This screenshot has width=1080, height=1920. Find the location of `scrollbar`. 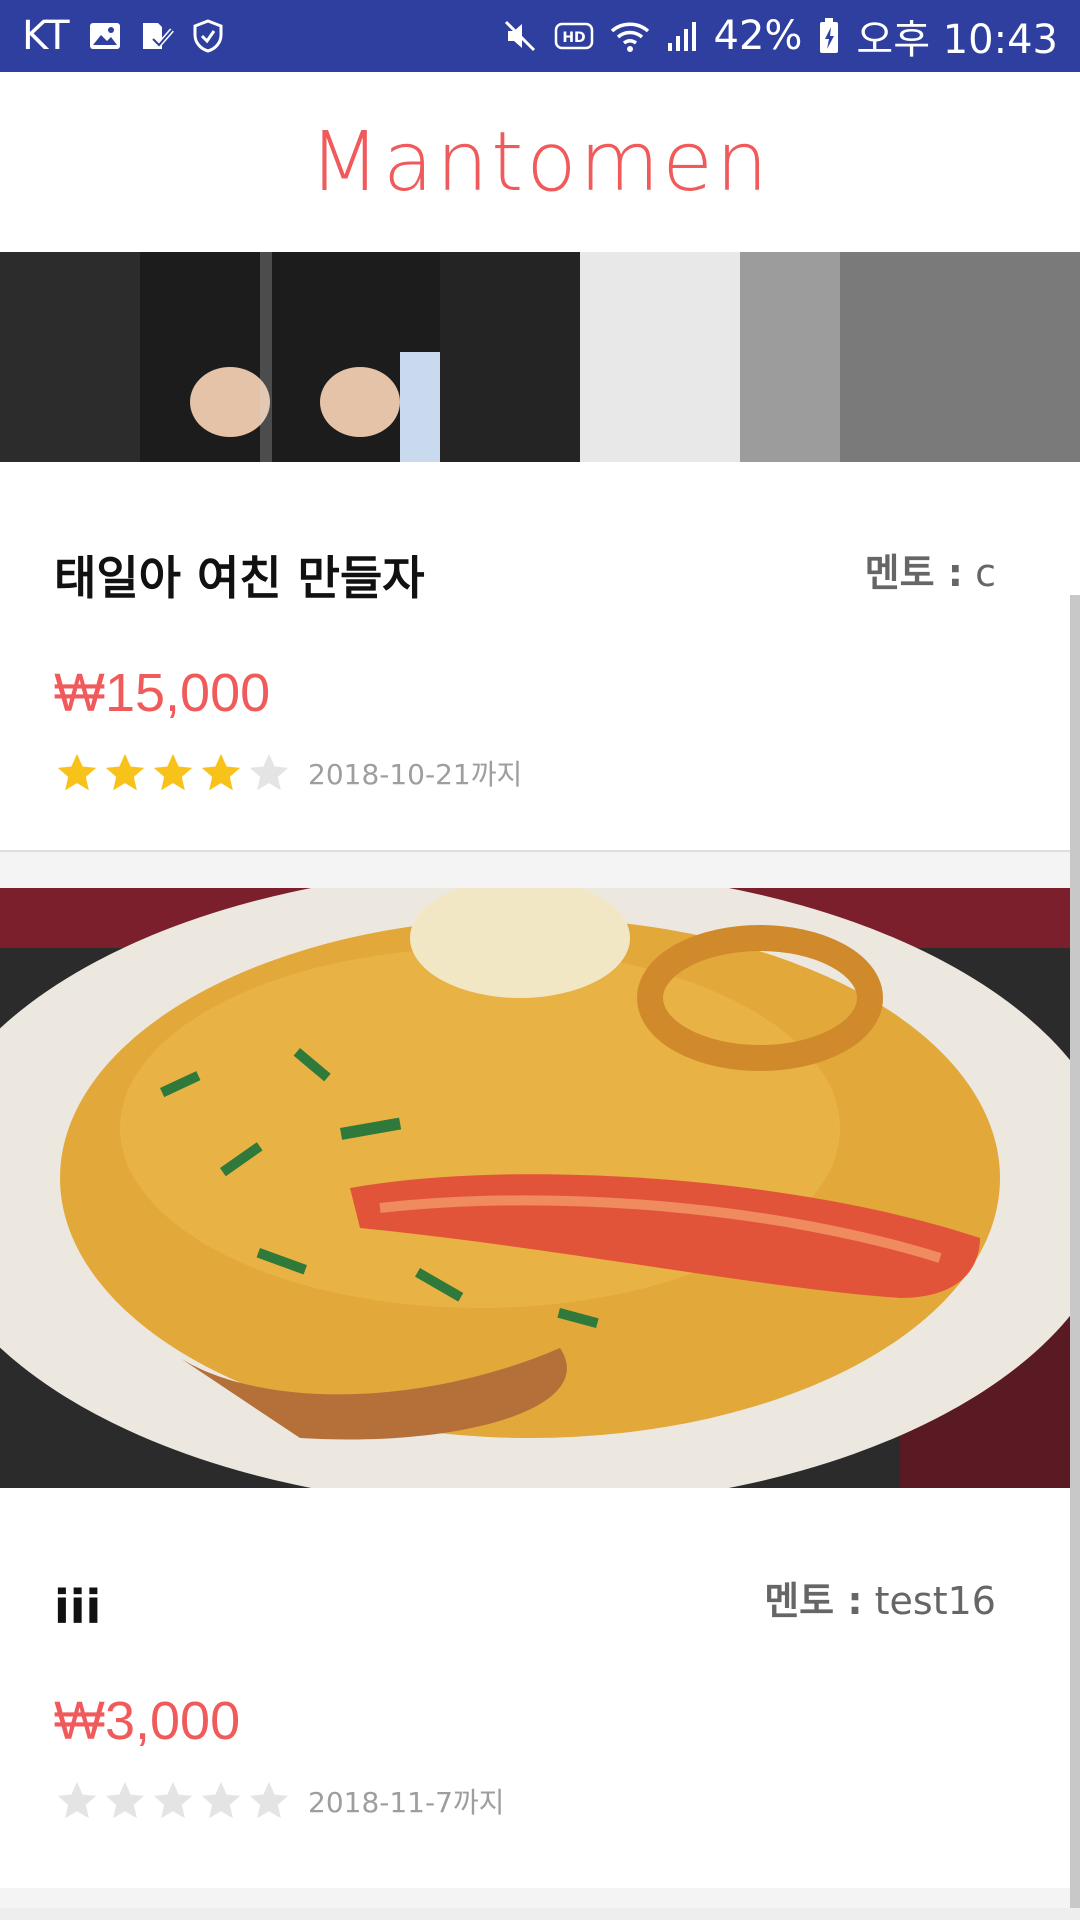

scrollbar is located at coordinates (1075, 1257).